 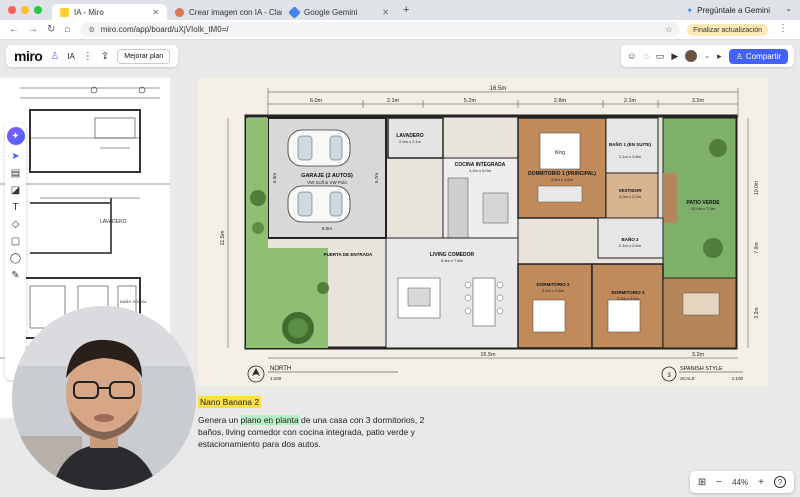 What do you see at coordinates (780, 482) in the screenshot?
I see `help-icon: ?` at bounding box center [780, 482].